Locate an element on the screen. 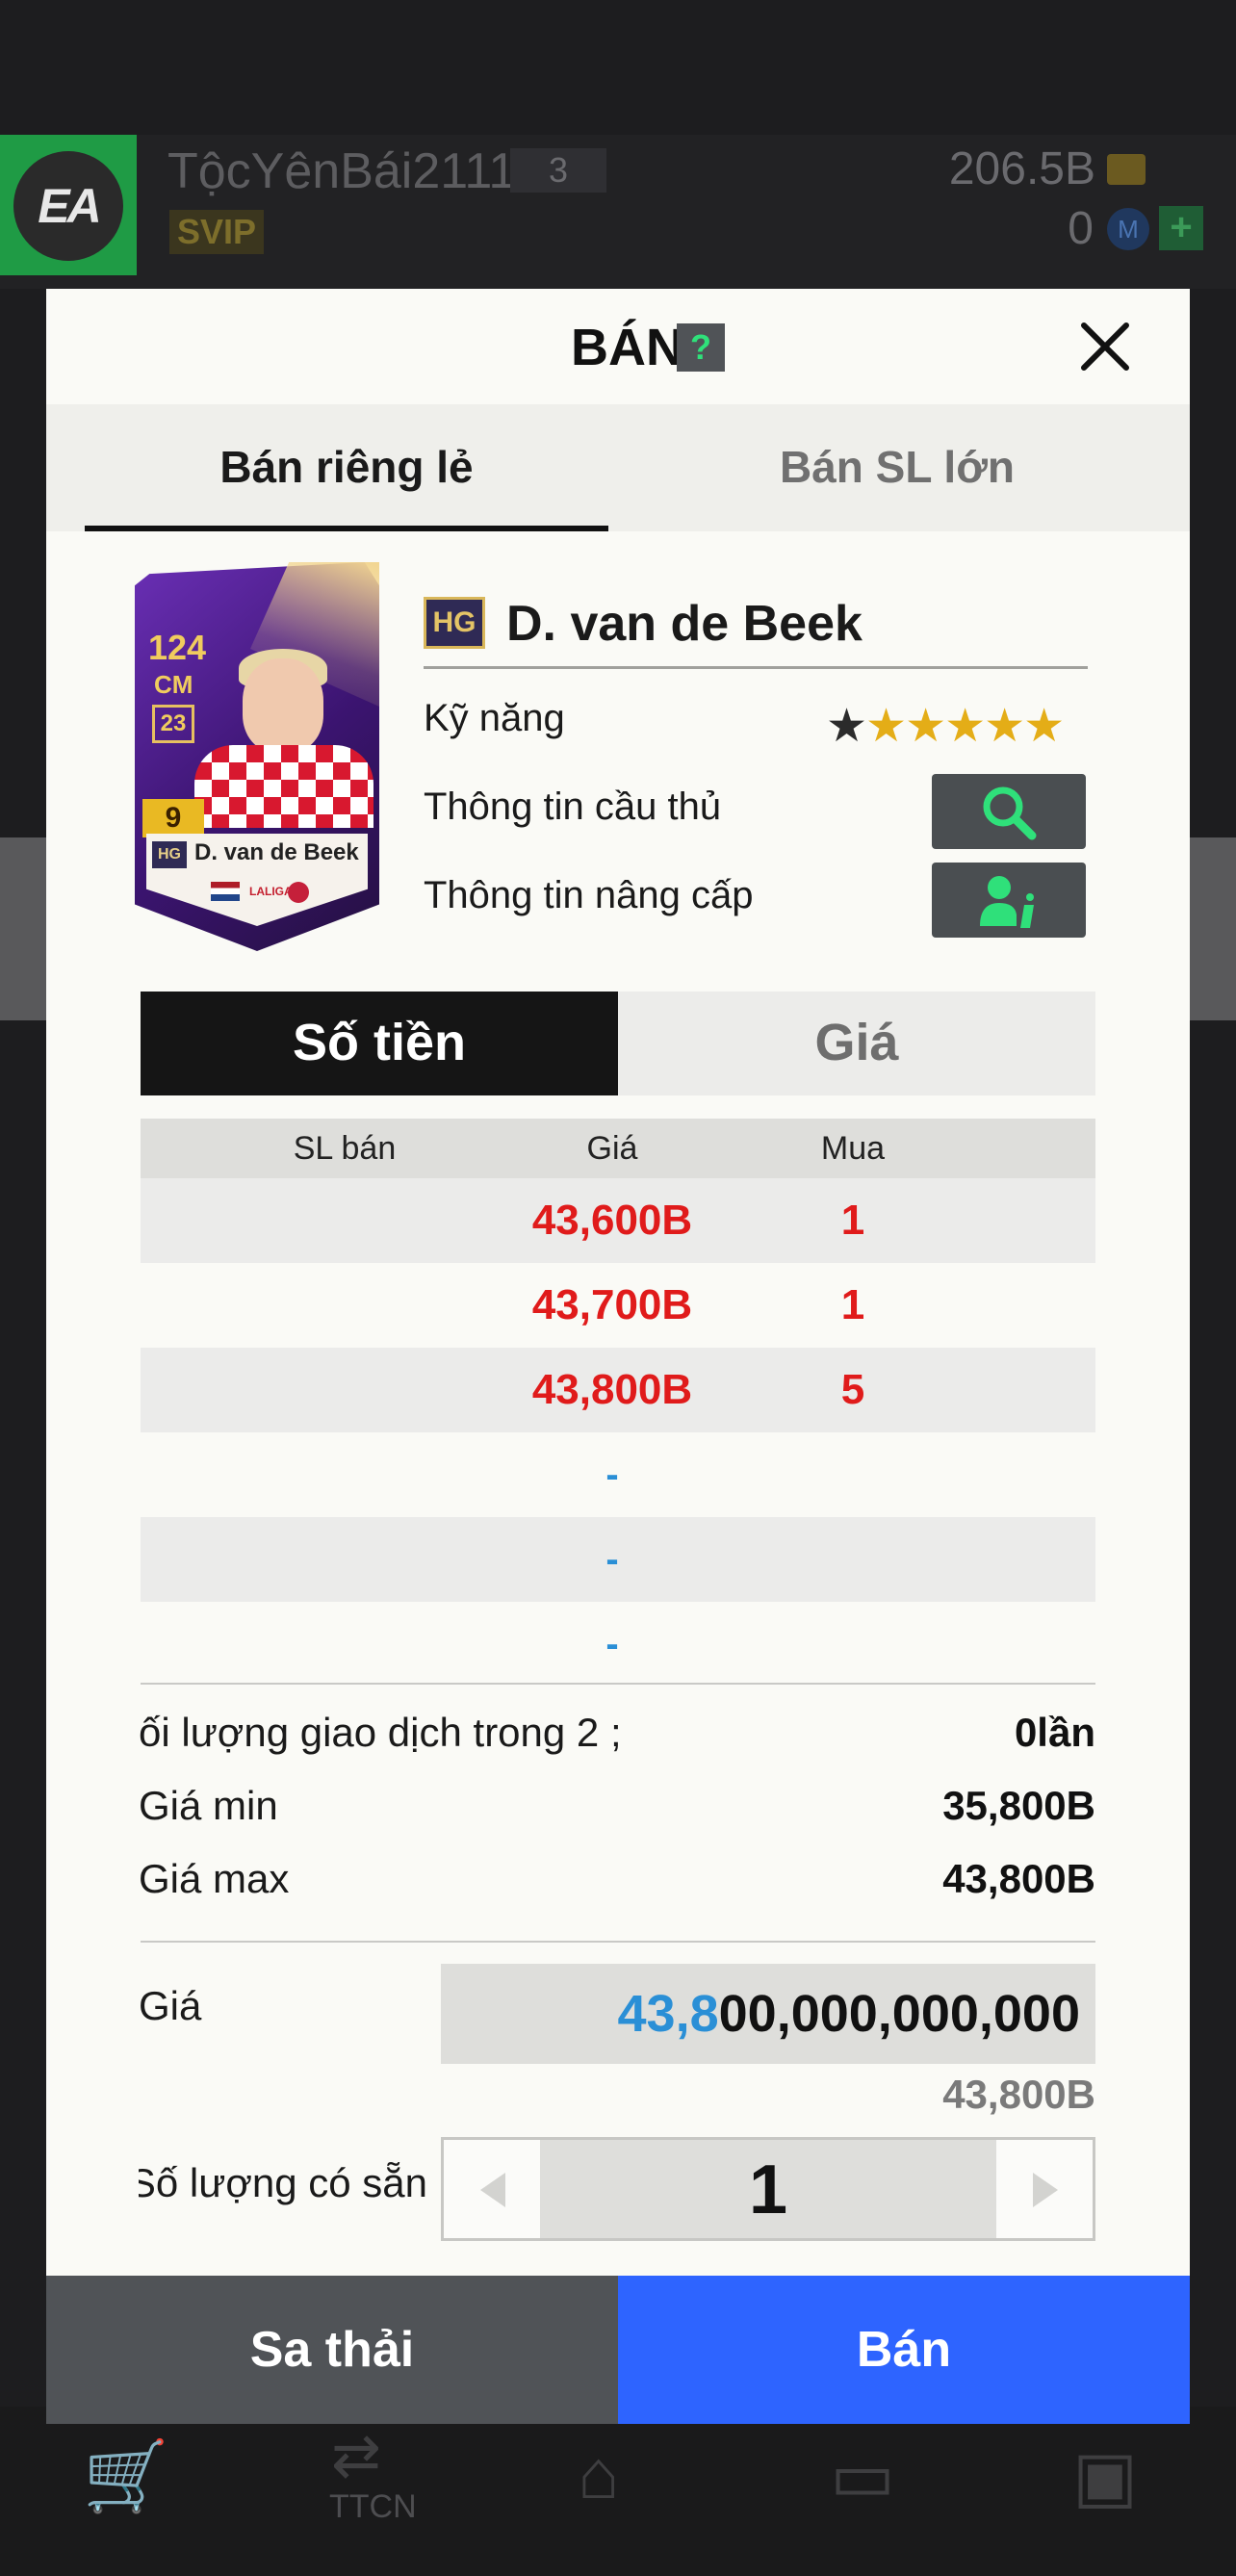 The height and width of the screenshot is (2576, 1236). ea-logo-icon: EA is located at coordinates (68, 206).